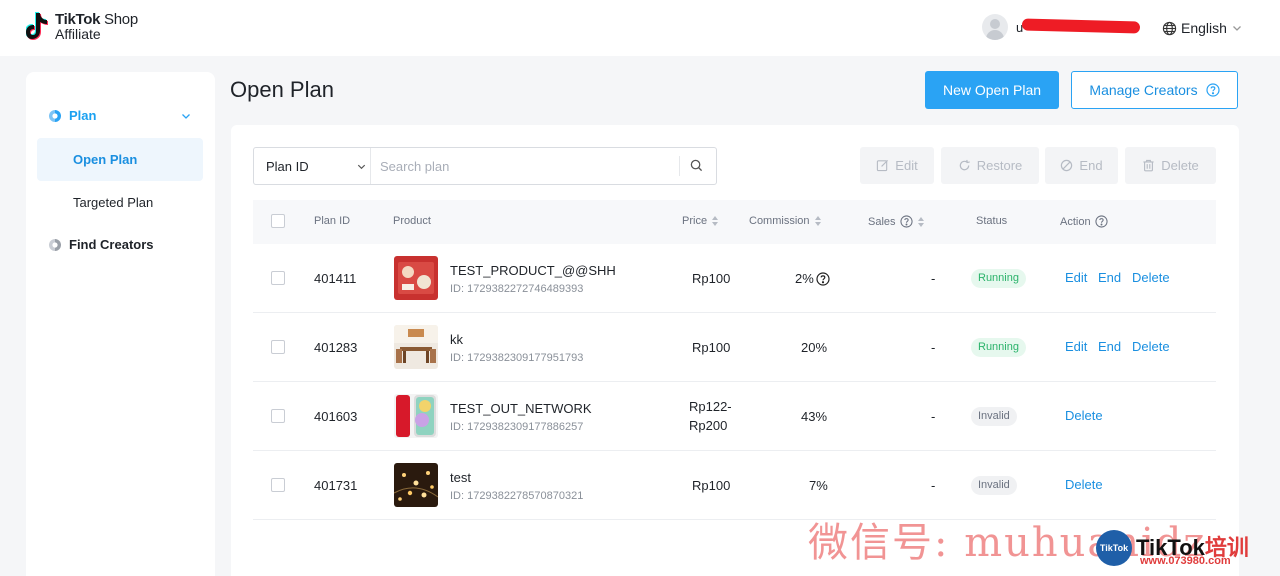 The height and width of the screenshot is (576, 1280). What do you see at coordinates (1180, 165) in the screenshot?
I see `delete-label: Delete` at bounding box center [1180, 165].